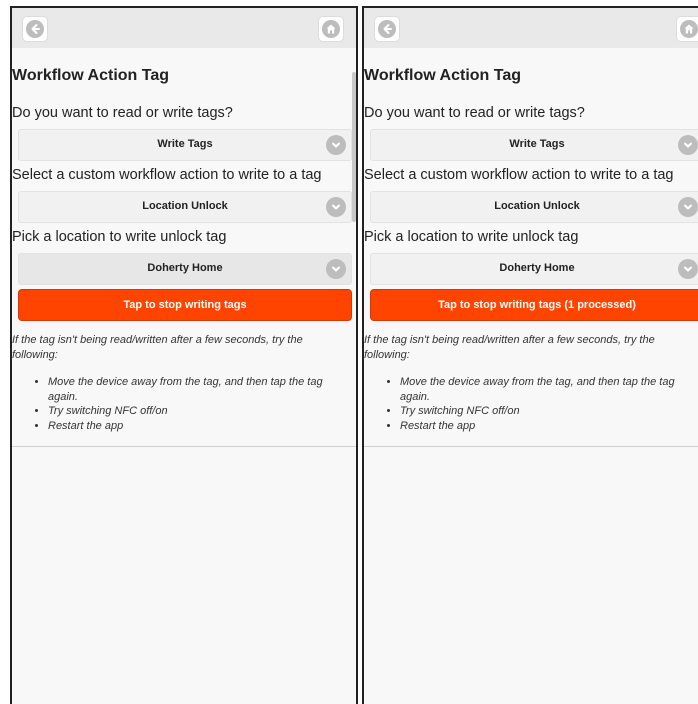 This screenshot has height=704, width=698. I want to click on scrollbar, so click(354, 147).